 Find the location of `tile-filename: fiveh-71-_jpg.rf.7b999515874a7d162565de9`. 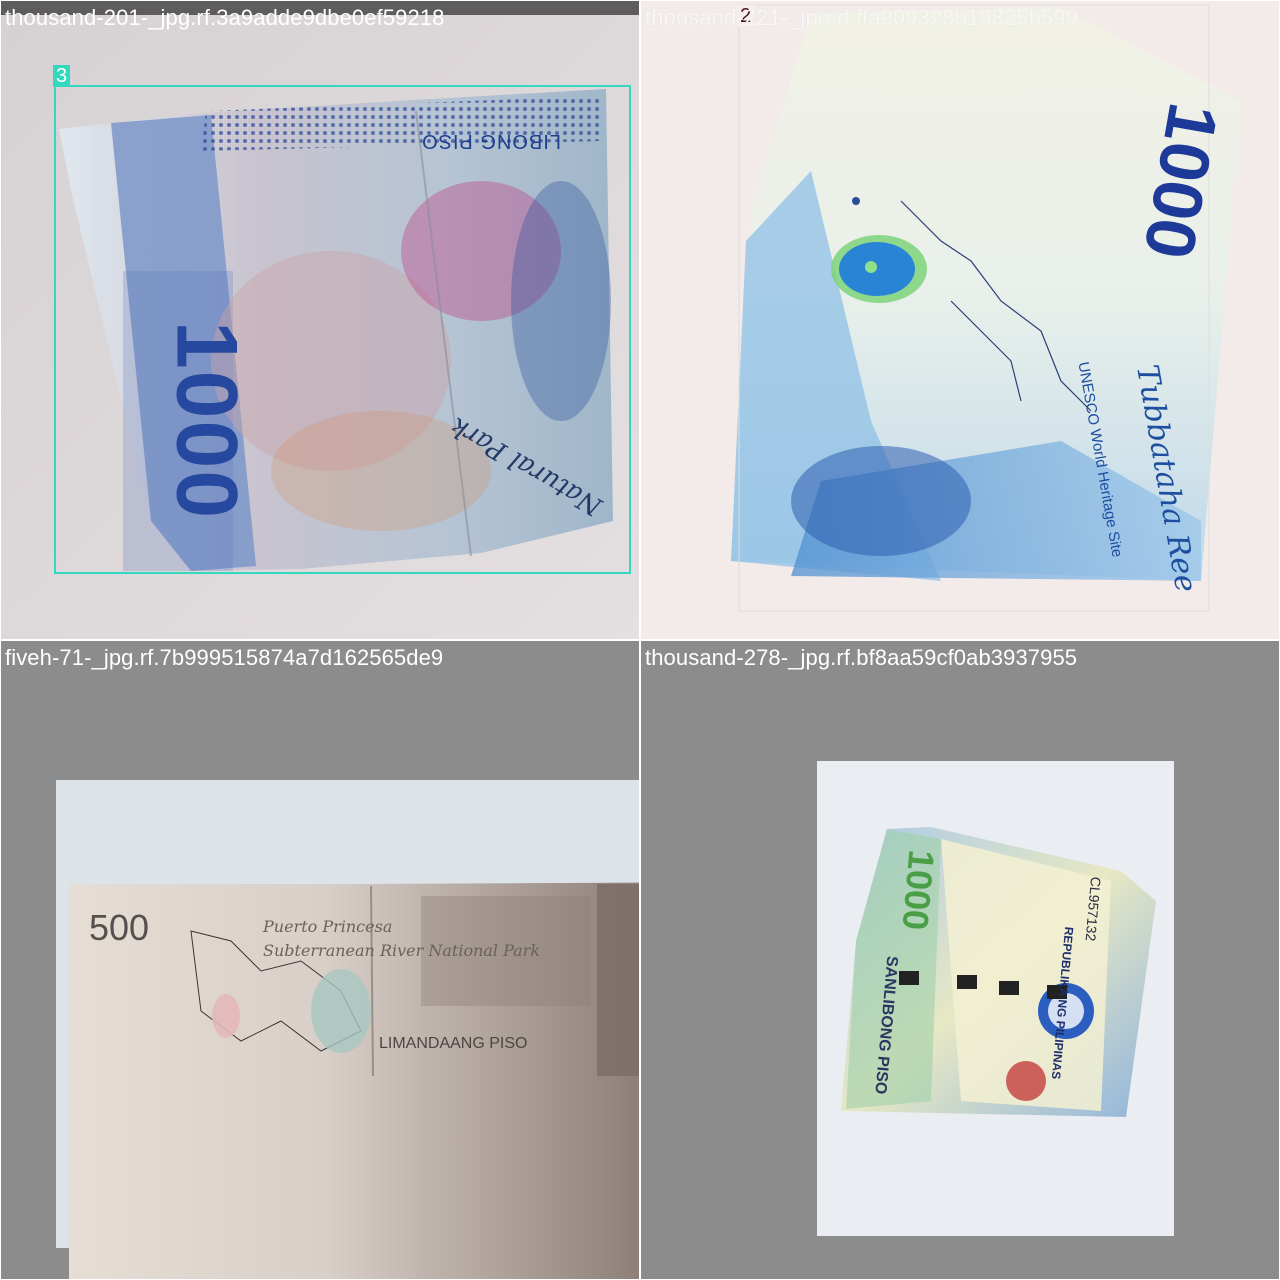

tile-filename: fiveh-71-_jpg.rf.7b999515874a7d162565de9 is located at coordinates (224, 657).